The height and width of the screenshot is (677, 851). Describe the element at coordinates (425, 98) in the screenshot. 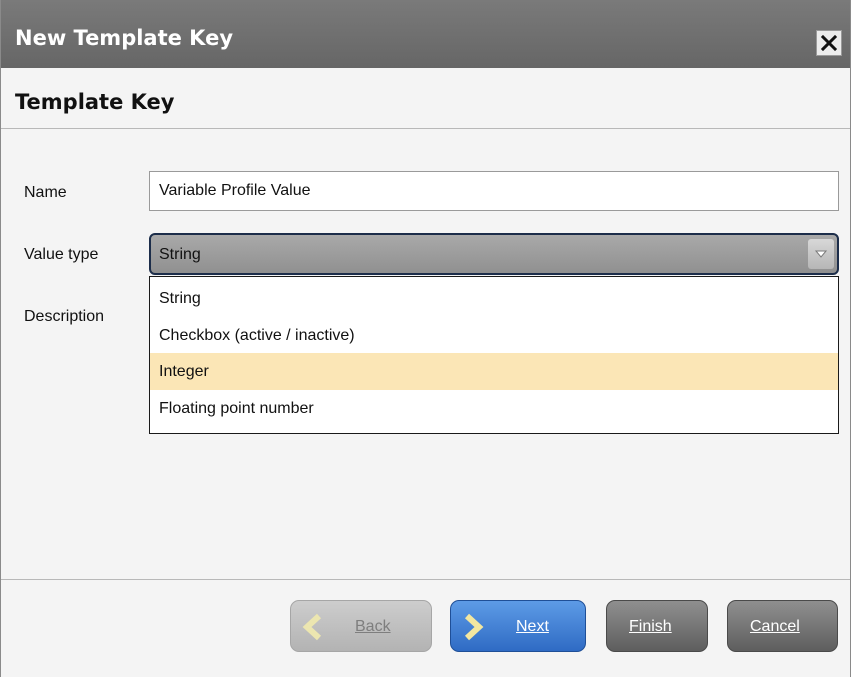

I see `section-header: Template Key` at that location.